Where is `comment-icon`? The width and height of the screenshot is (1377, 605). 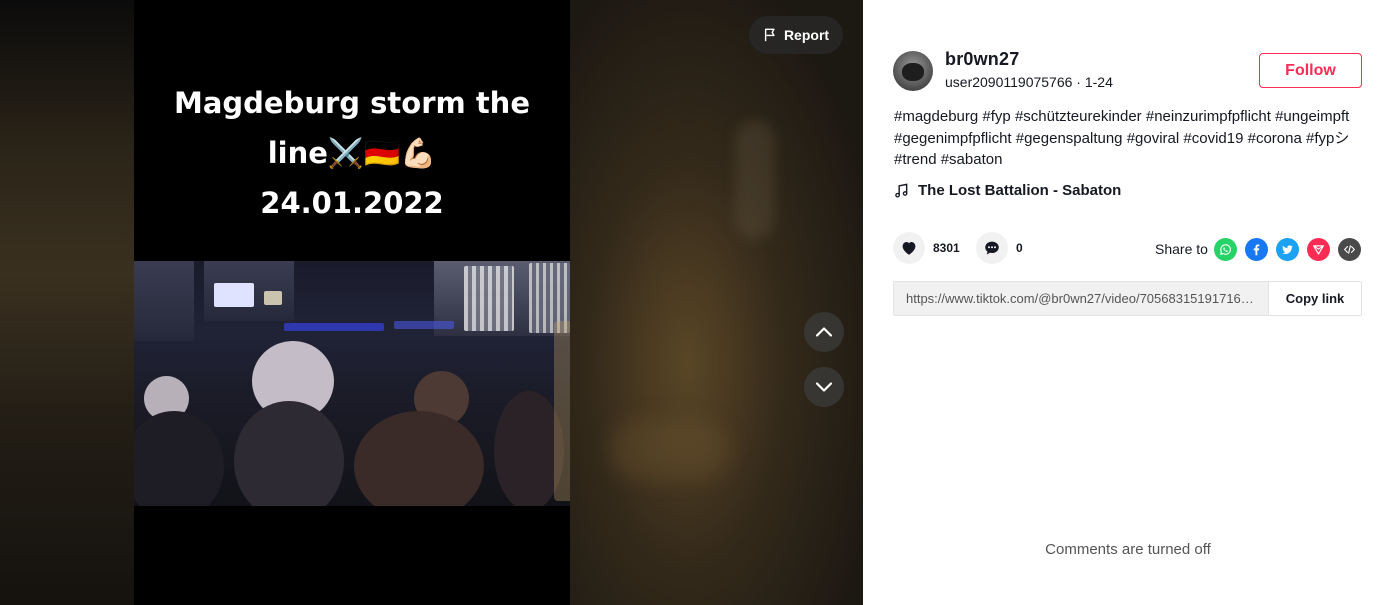
comment-icon is located at coordinates (992, 248).